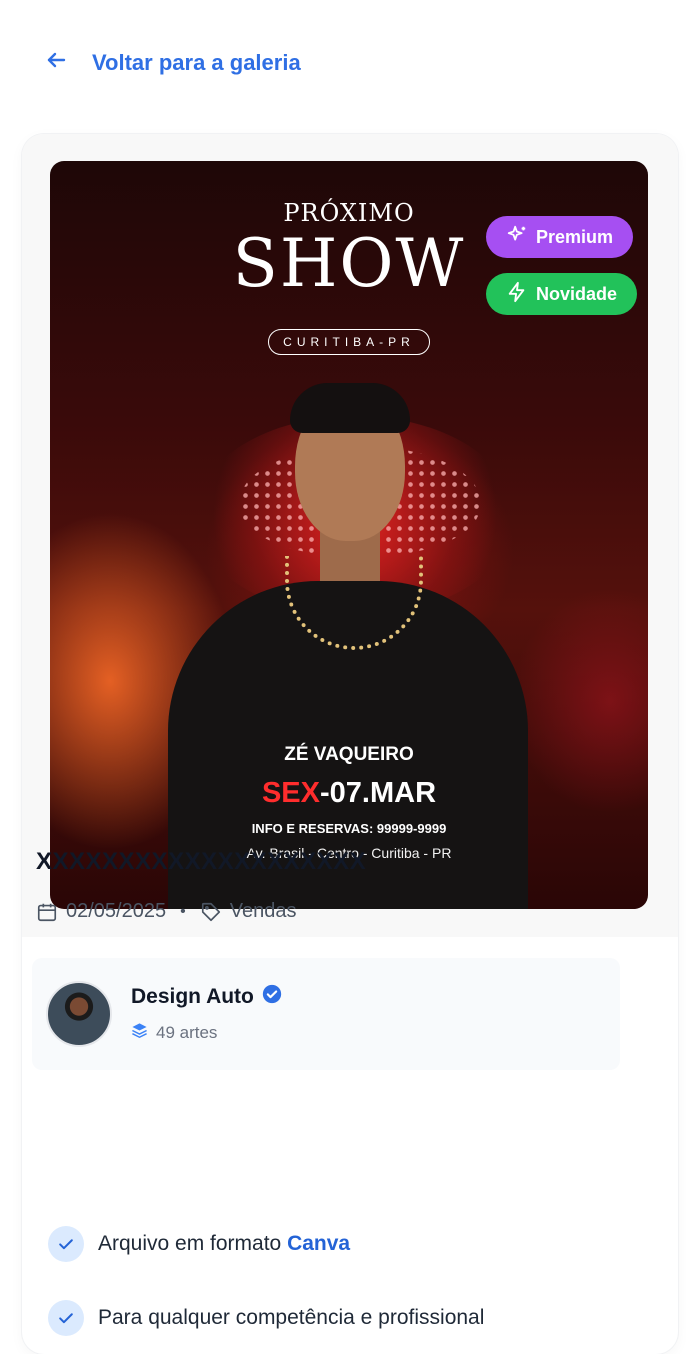 This screenshot has height=1354, width=686. What do you see at coordinates (196, 62) in the screenshot?
I see `back-label: Voltar para a galeria` at bounding box center [196, 62].